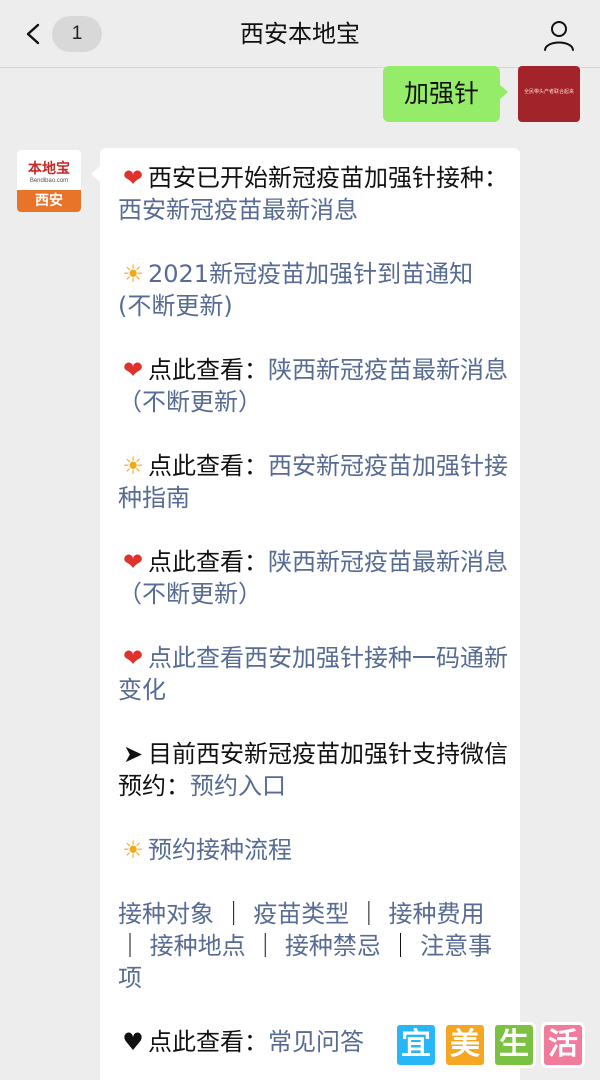  I want to click on watermark-char: 宜, so click(416, 1045).